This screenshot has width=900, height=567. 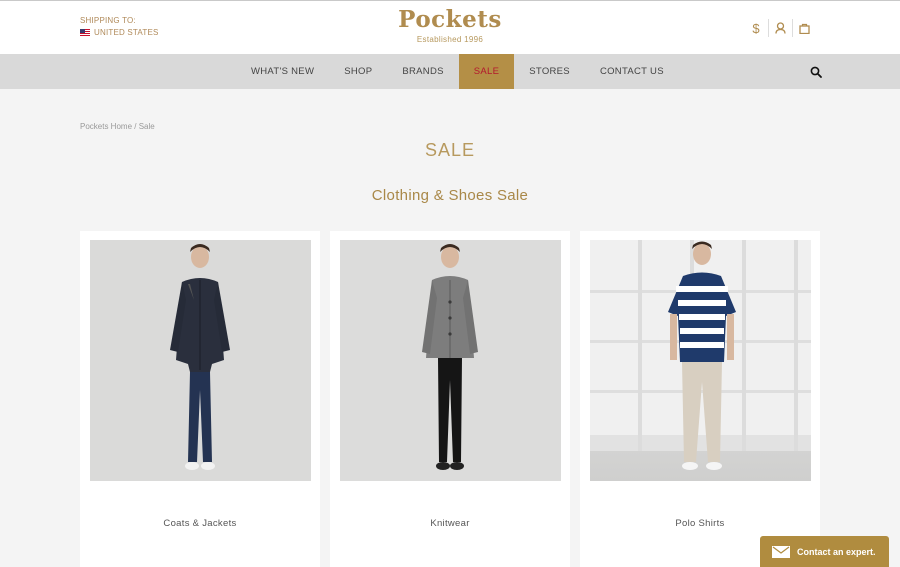 I want to click on model-jacket-illustration, so click(x=200, y=360).